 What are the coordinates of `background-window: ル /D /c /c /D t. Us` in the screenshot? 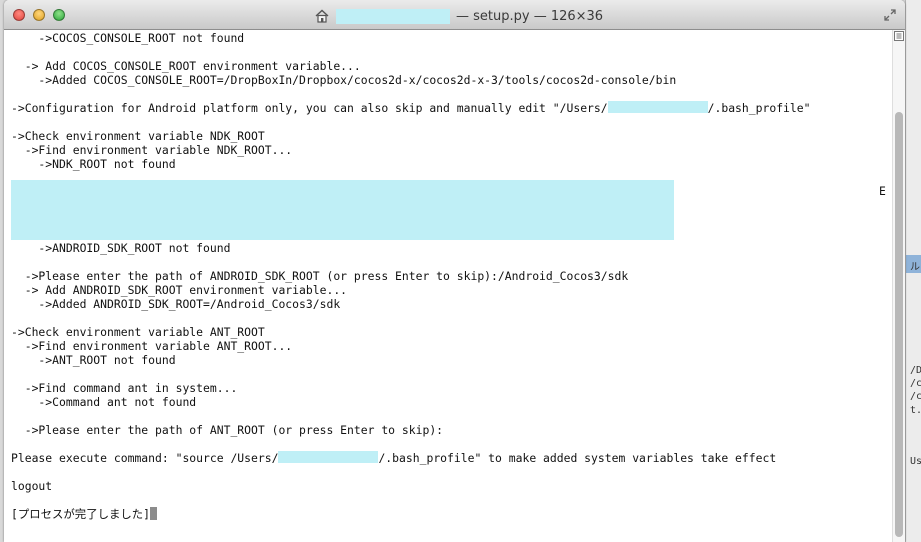 It's located at (913, 271).